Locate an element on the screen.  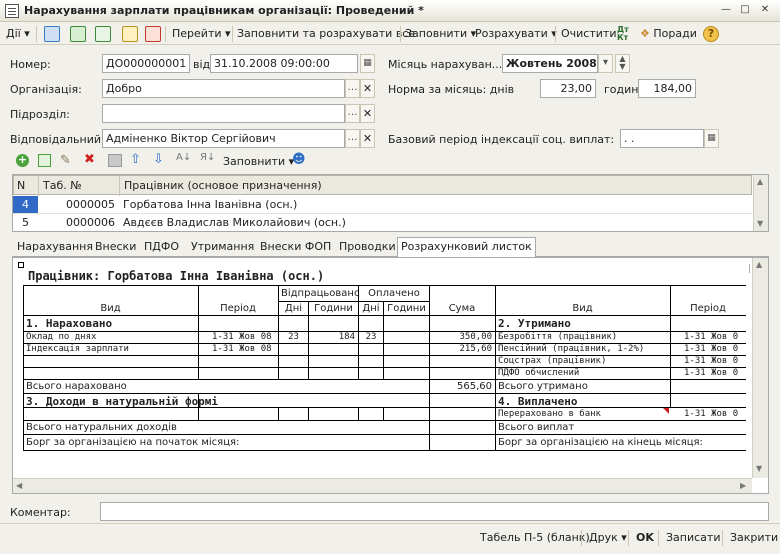
minimize-icon: — is located at coordinates (726, 10).